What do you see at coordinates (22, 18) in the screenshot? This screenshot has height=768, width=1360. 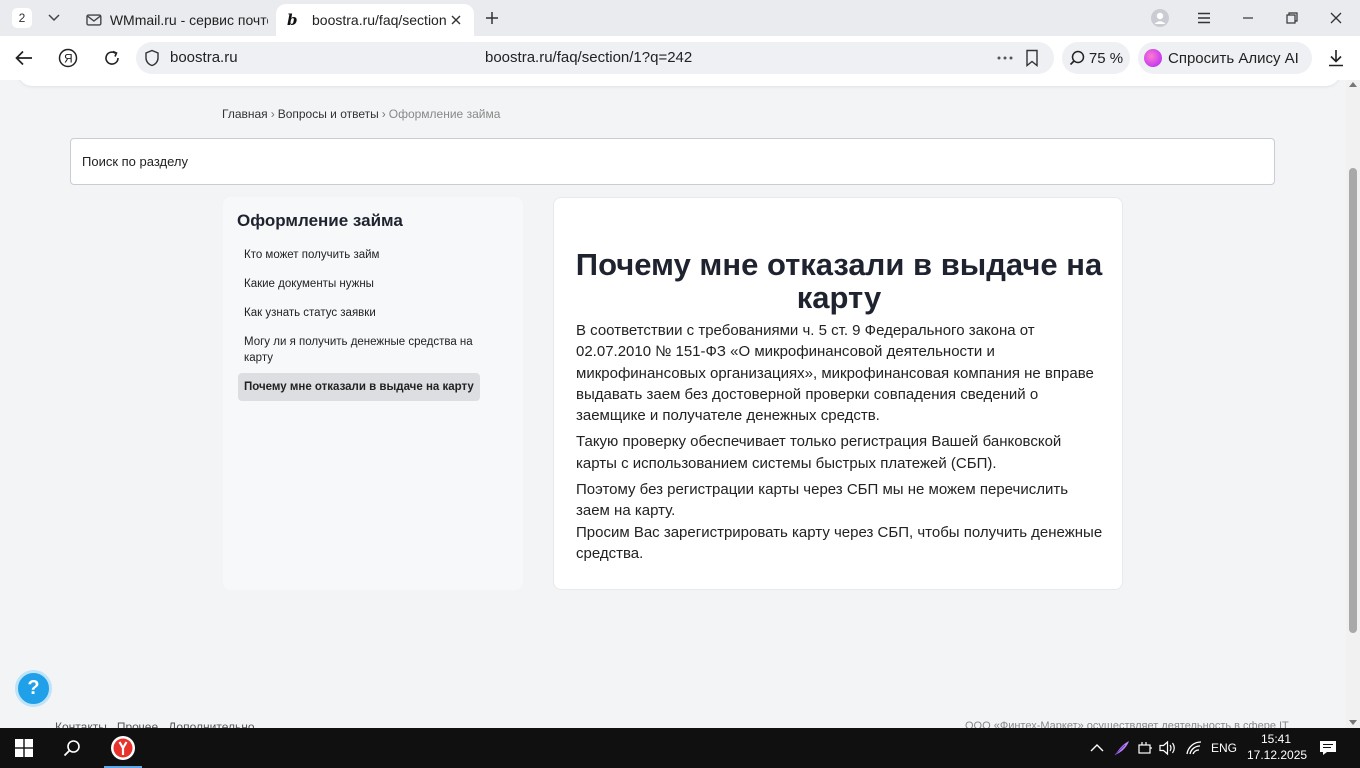 I see `tab-count-badge: 2` at bounding box center [22, 18].